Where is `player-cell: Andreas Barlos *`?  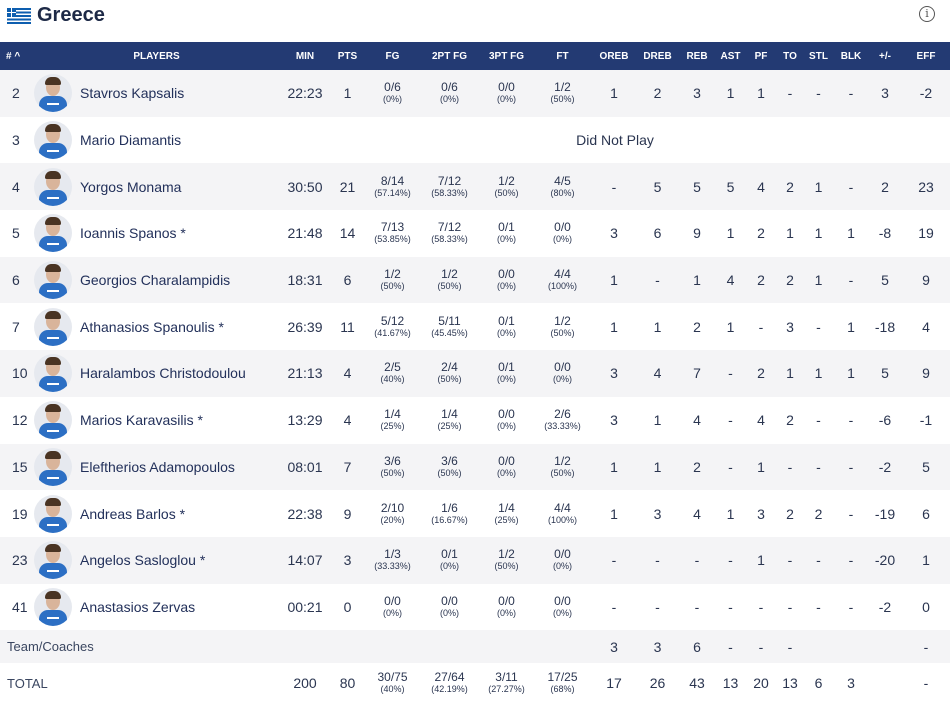 player-cell: Andreas Barlos * is located at coordinates (156, 513).